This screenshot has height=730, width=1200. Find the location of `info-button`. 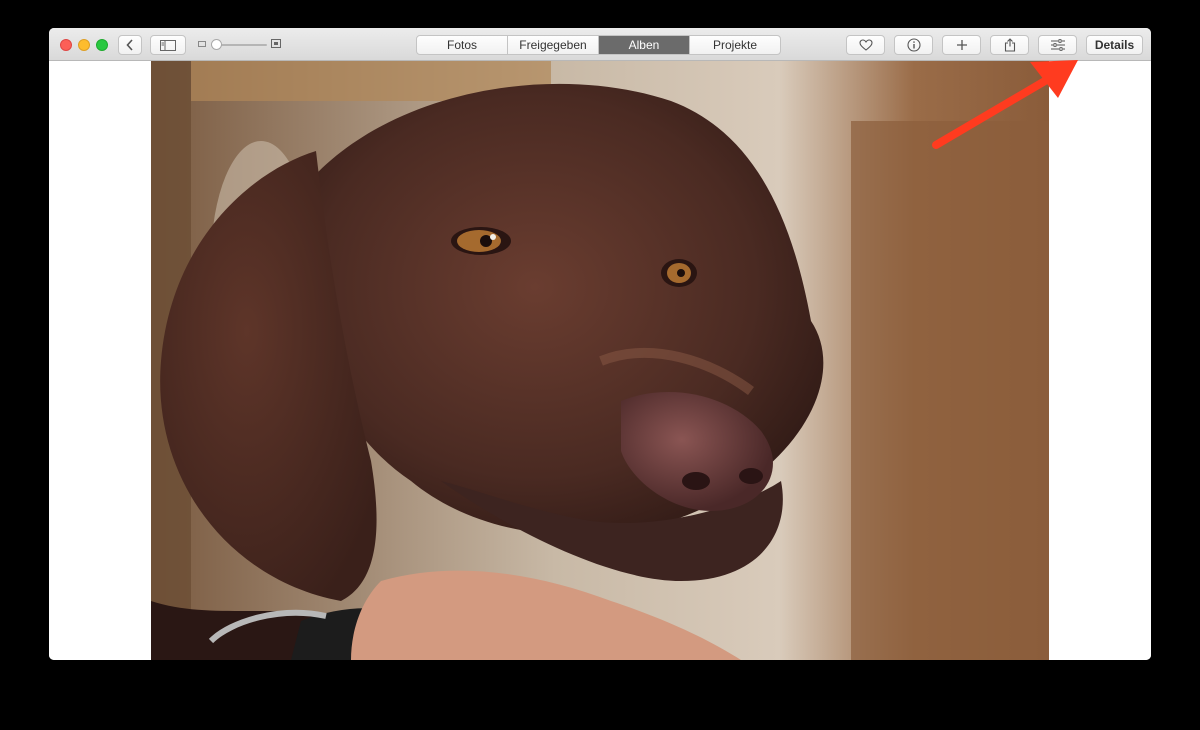

info-button is located at coordinates (913, 45).